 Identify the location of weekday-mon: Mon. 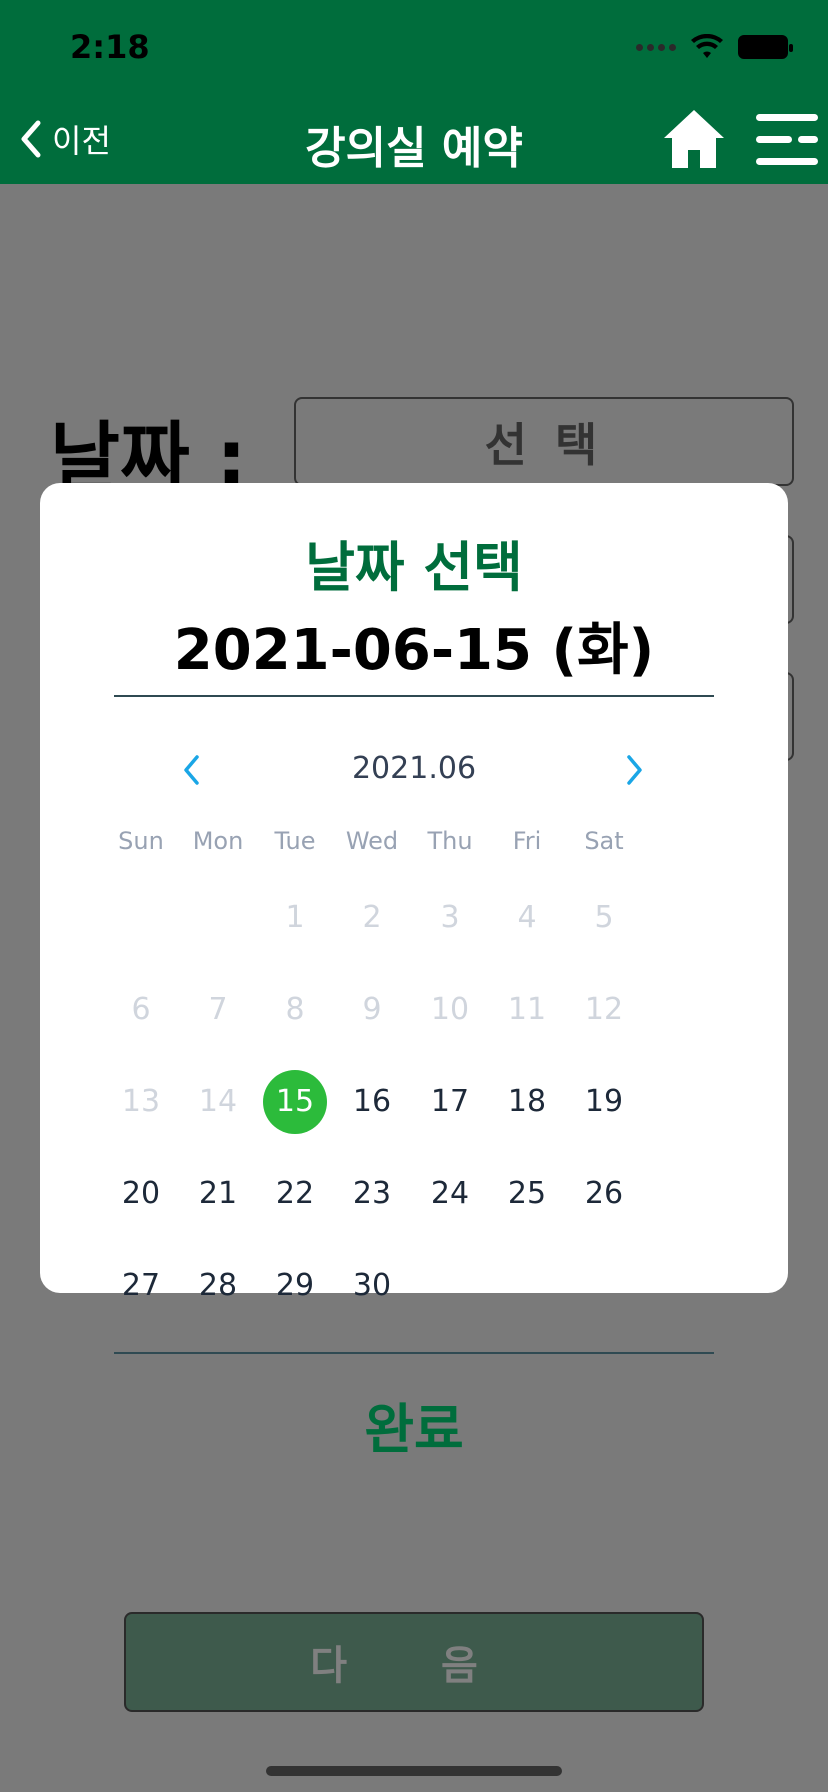
(218, 841).